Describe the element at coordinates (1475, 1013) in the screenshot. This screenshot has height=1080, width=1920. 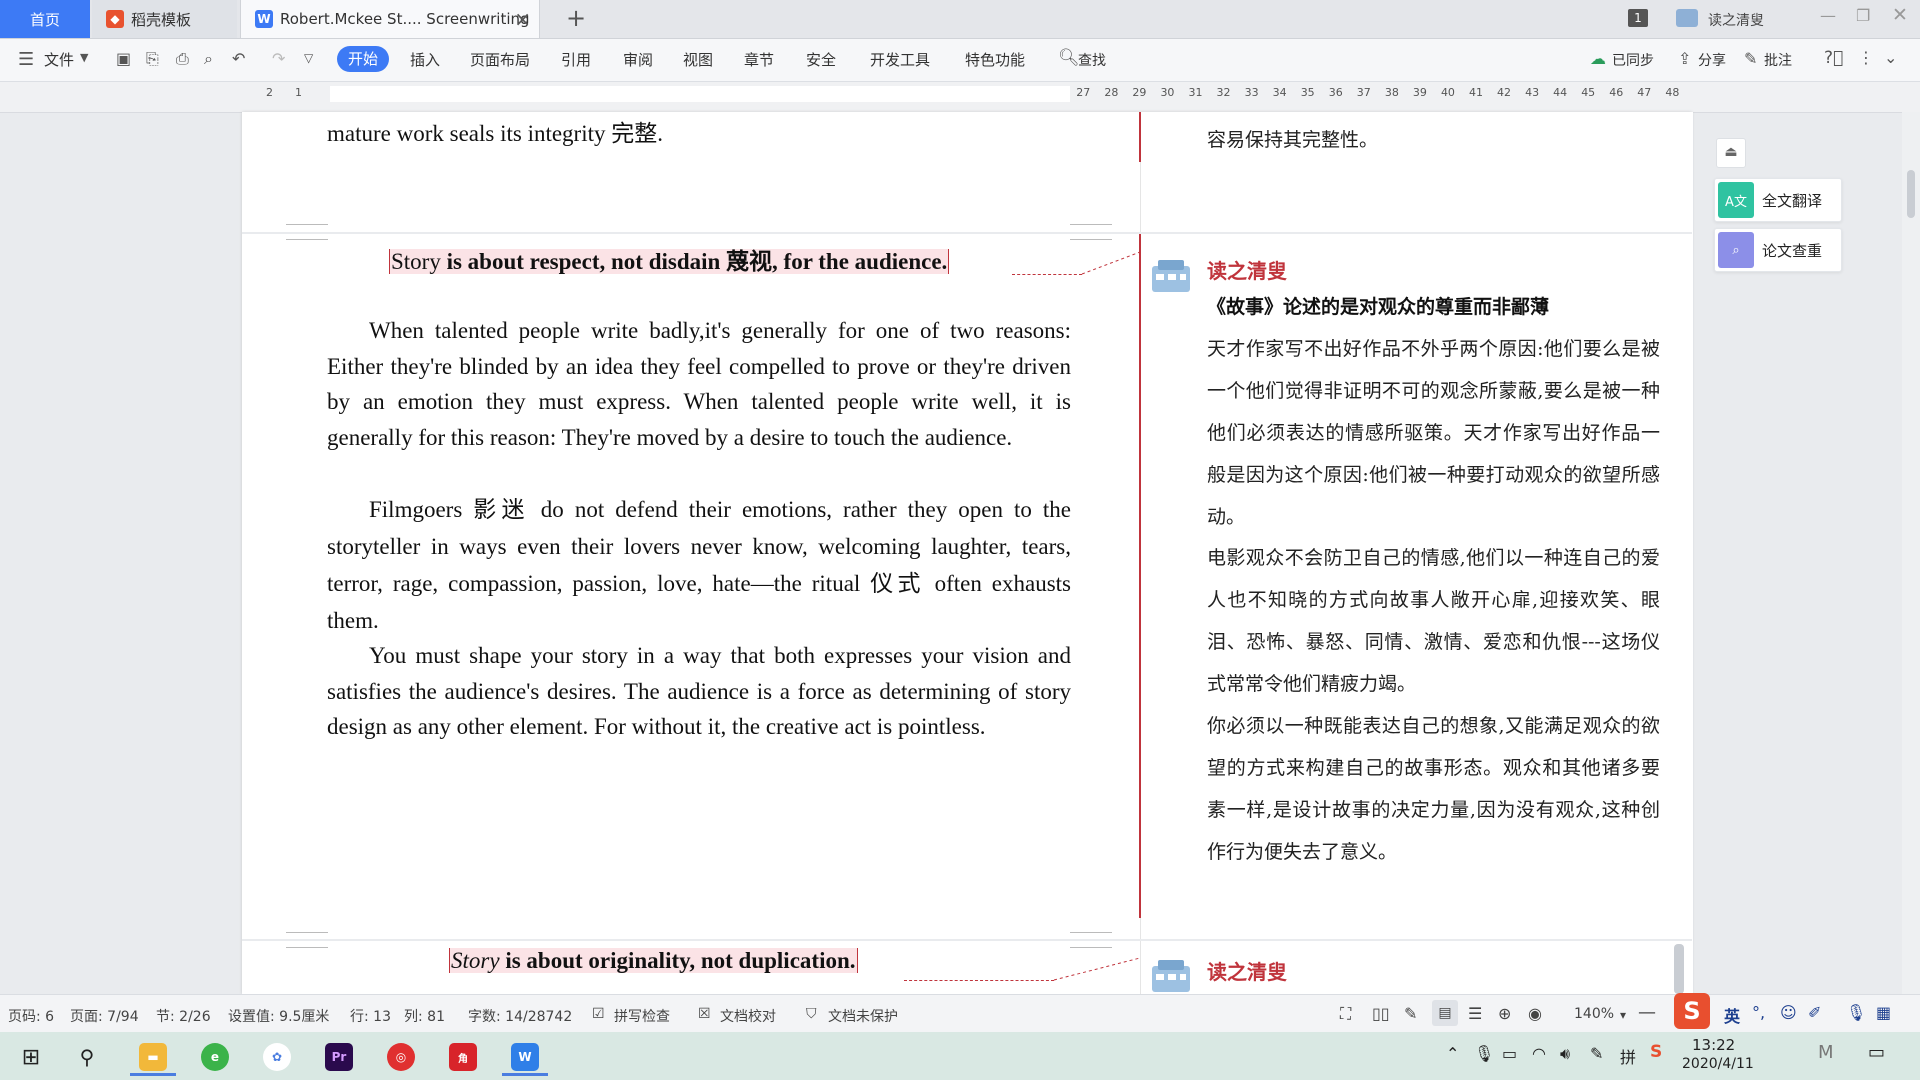
I see `outline-view-icon: ☰` at that location.